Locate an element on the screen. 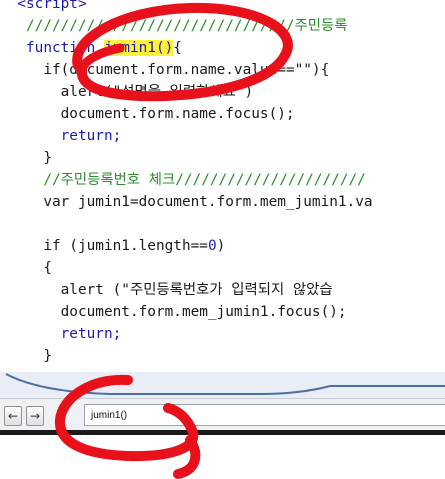  code-token: <script> is located at coordinates (43, 6).